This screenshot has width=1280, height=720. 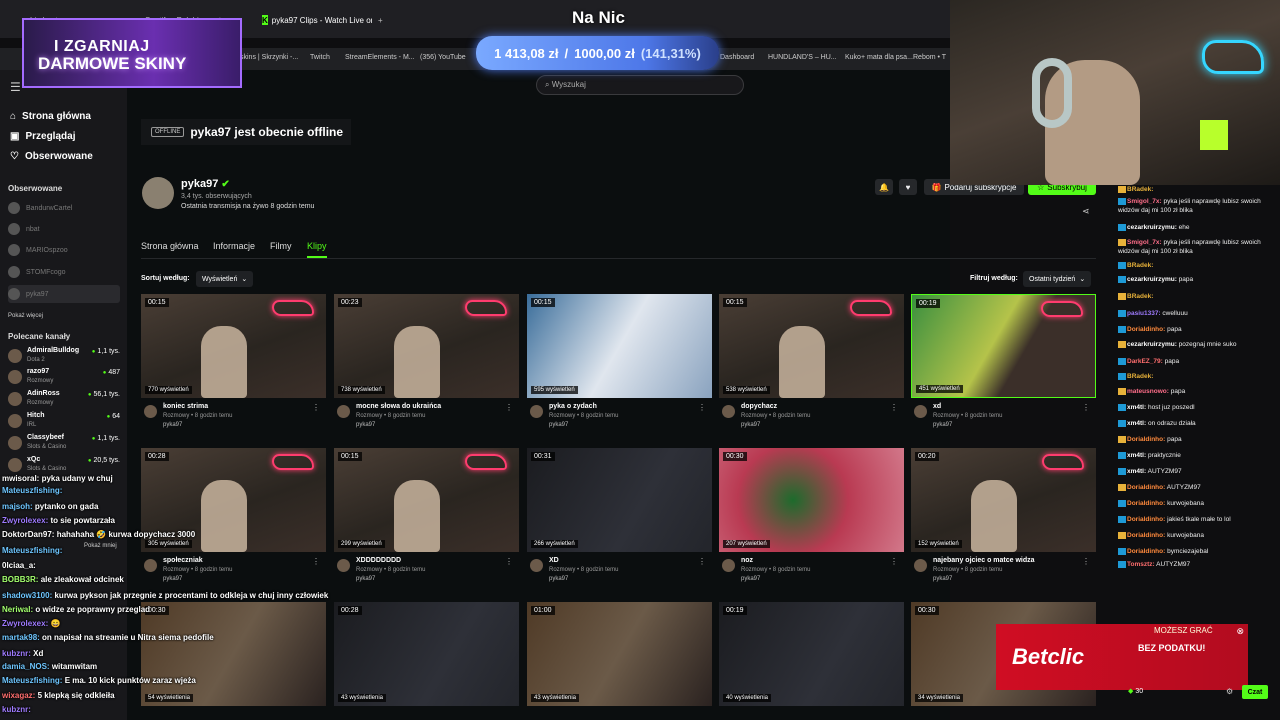 I want to click on clip-thumbnail: 00:15 299 wyświetleń, so click(x=426, y=500).